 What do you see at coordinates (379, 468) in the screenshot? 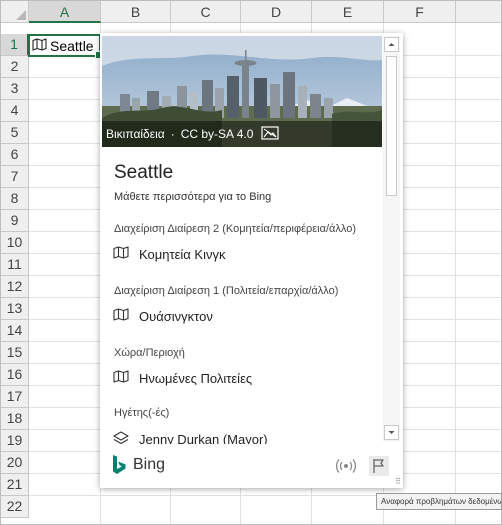
I see `flag-icon` at bounding box center [379, 468].